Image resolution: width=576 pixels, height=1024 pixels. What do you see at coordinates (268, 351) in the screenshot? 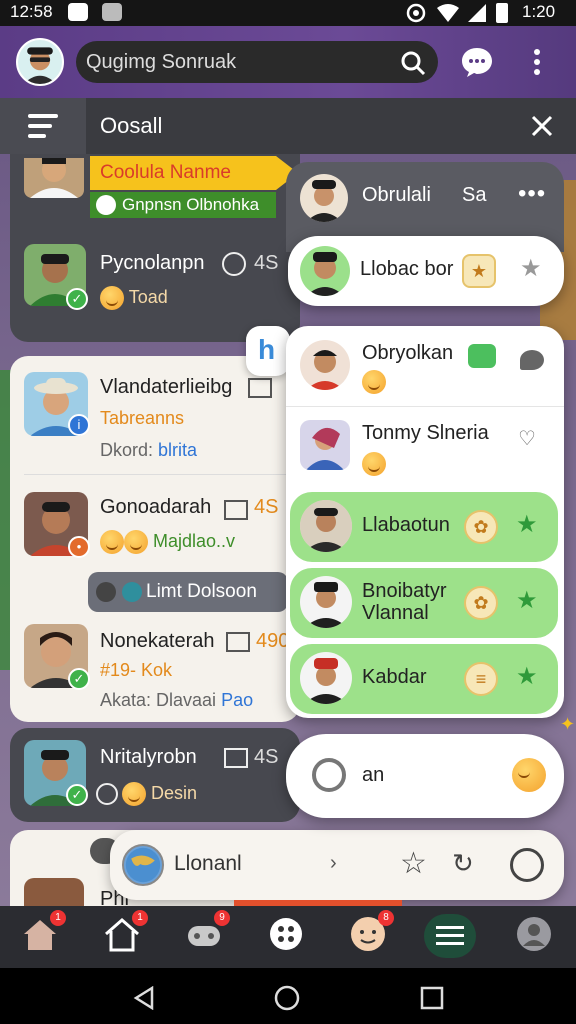
I see `small-chip: h` at bounding box center [268, 351].